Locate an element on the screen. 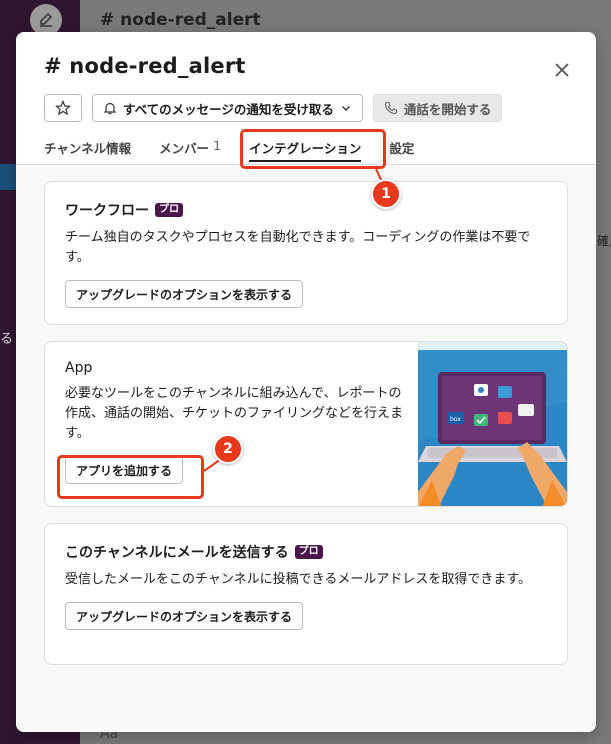  start-call-label: 通話を開始する is located at coordinates (447, 109).